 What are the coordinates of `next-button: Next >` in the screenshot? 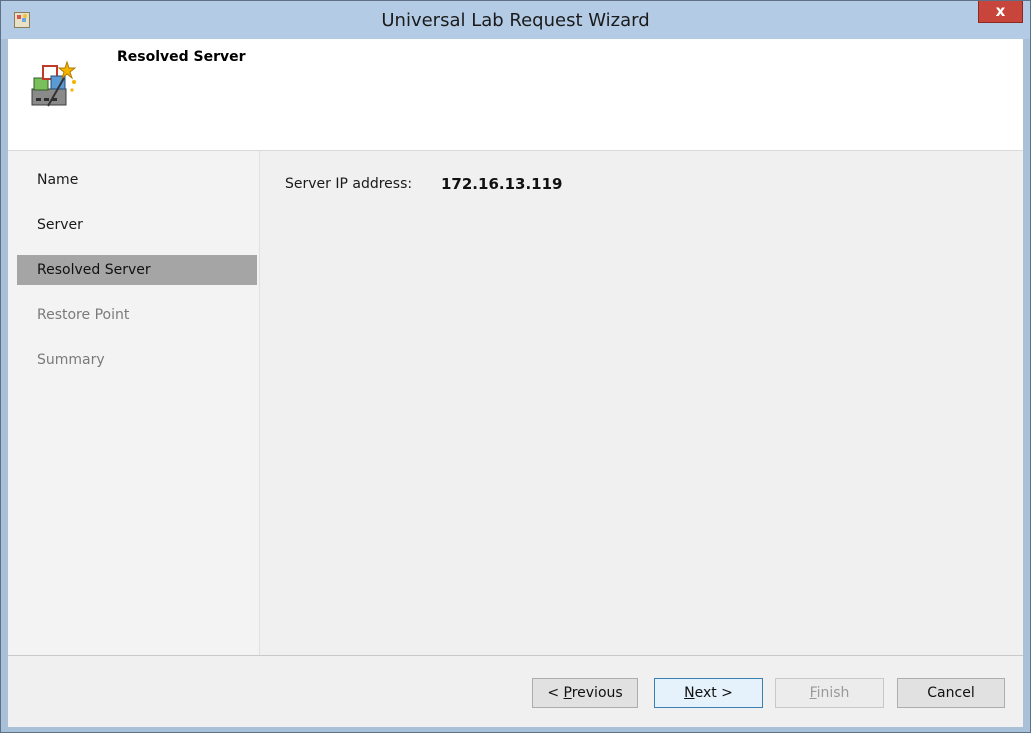 It's located at (708, 693).